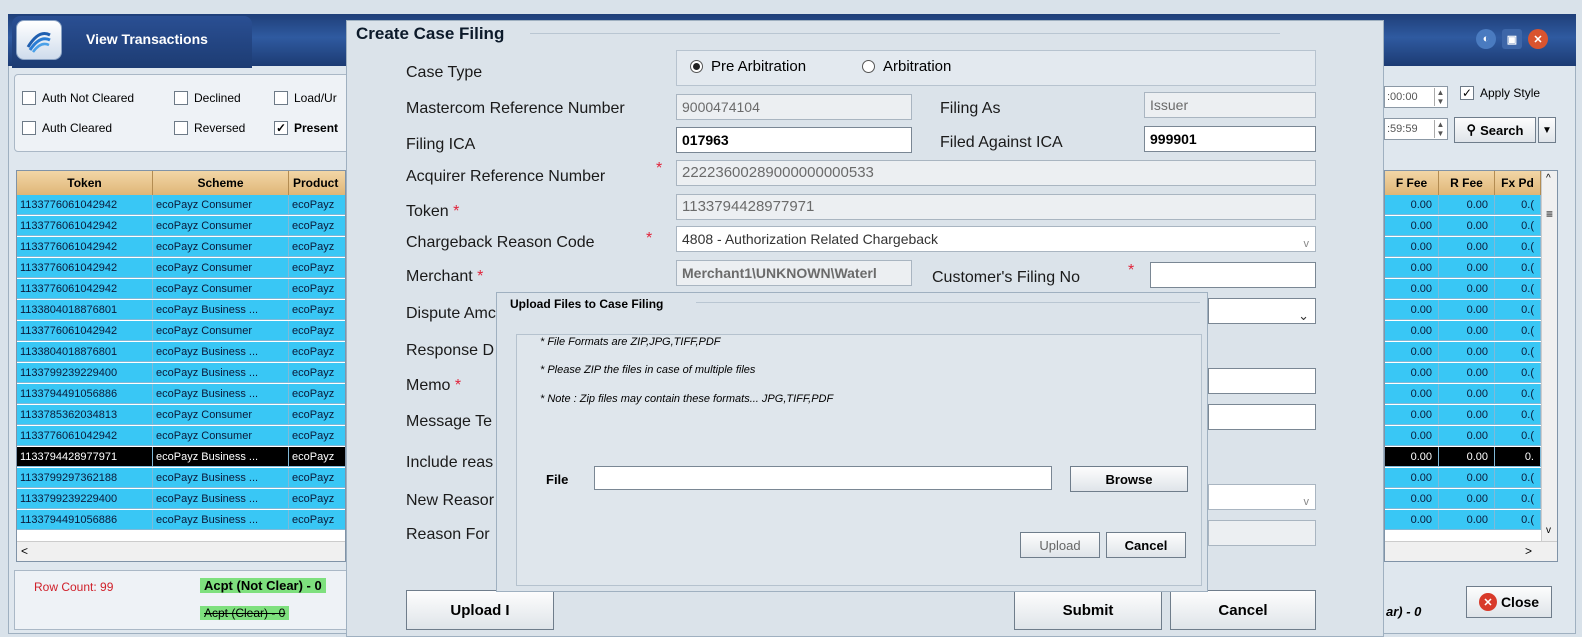 The height and width of the screenshot is (637, 1582). I want to click on search-dropdown-button: ▼, so click(1547, 130).